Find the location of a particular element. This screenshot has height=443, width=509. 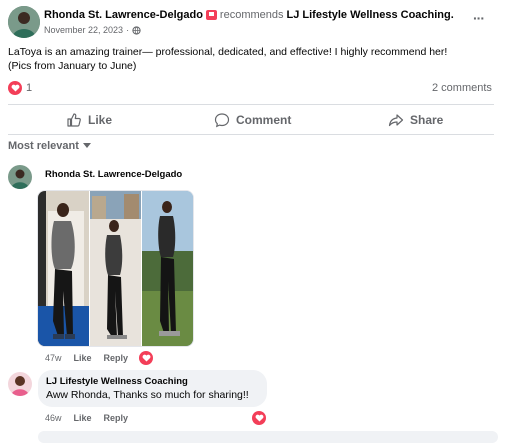

commenter-avatar is located at coordinates (20, 177).